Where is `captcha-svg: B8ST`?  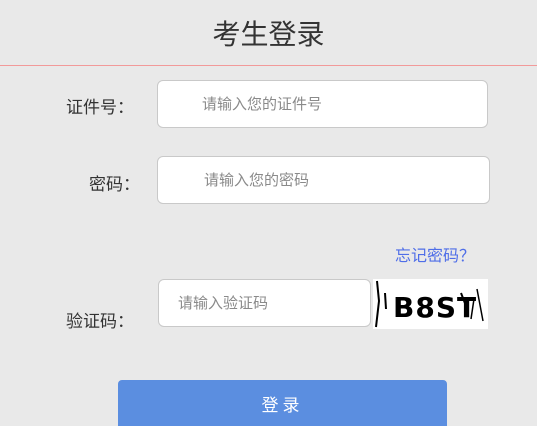
captcha-svg: B8ST is located at coordinates (430, 304).